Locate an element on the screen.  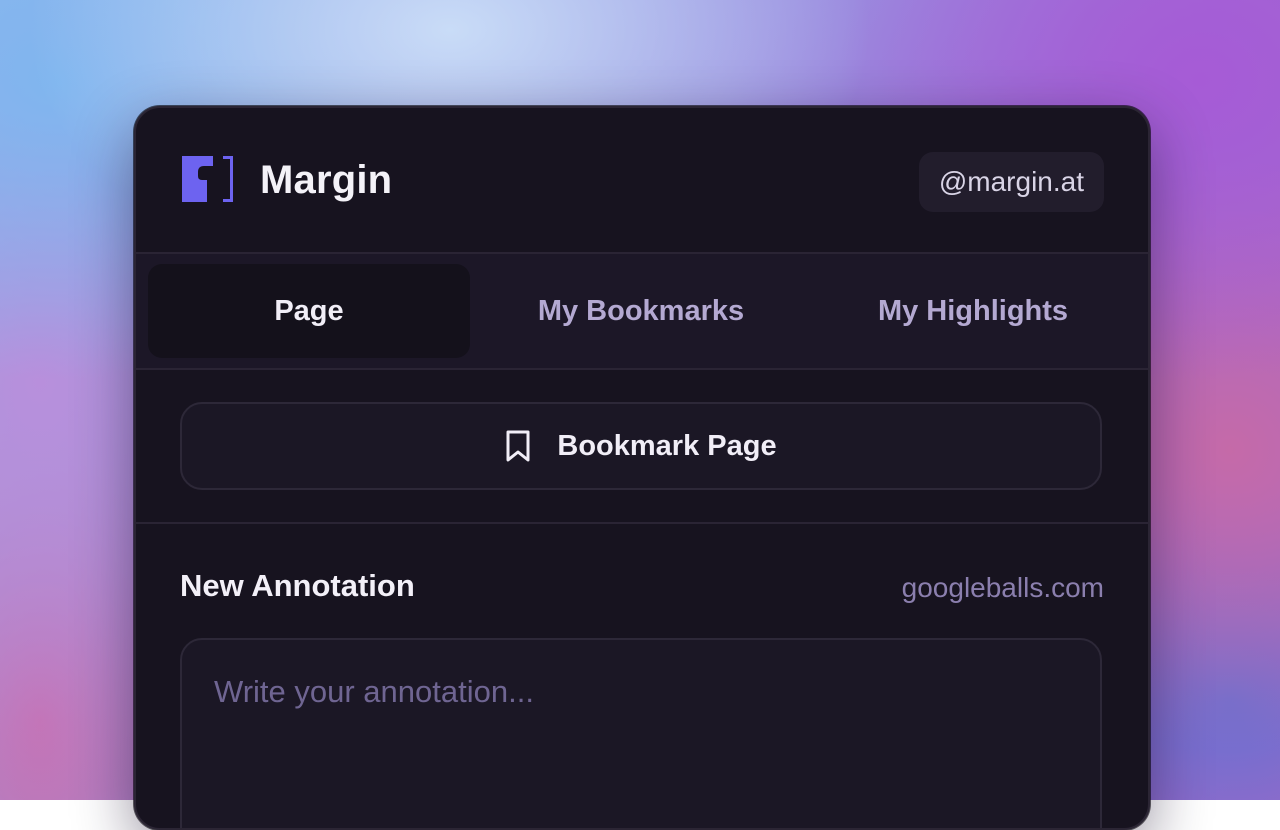
bookmark-page-button: Bookmark Page is located at coordinates (641, 446).